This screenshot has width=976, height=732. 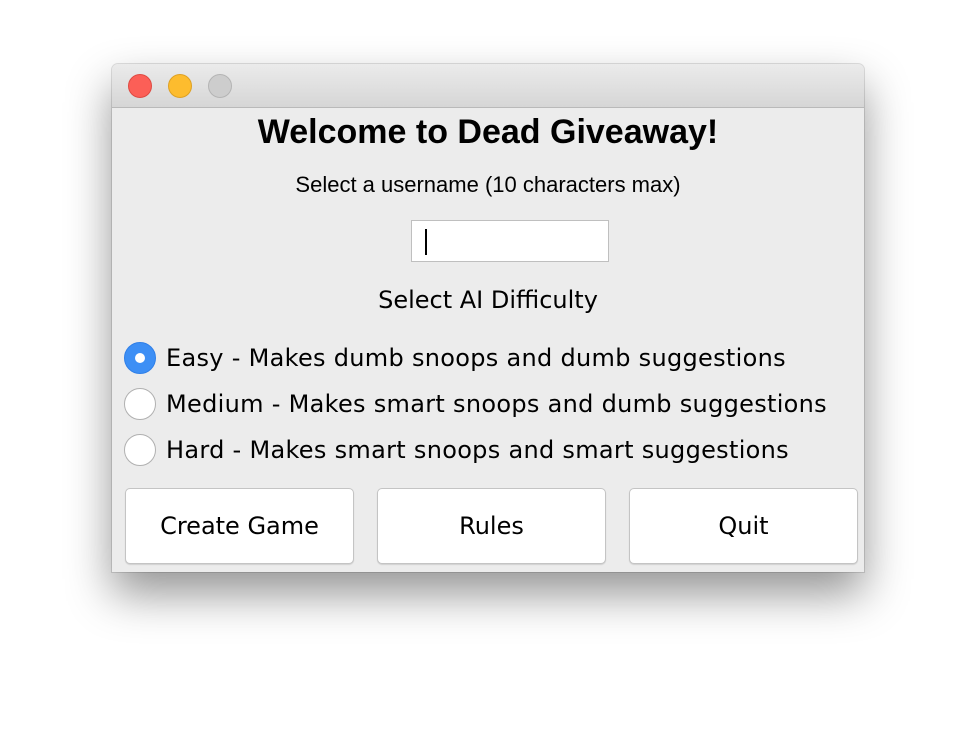 I want to click on username-prompt: Select a username (10 characters max), so click(x=488, y=184).